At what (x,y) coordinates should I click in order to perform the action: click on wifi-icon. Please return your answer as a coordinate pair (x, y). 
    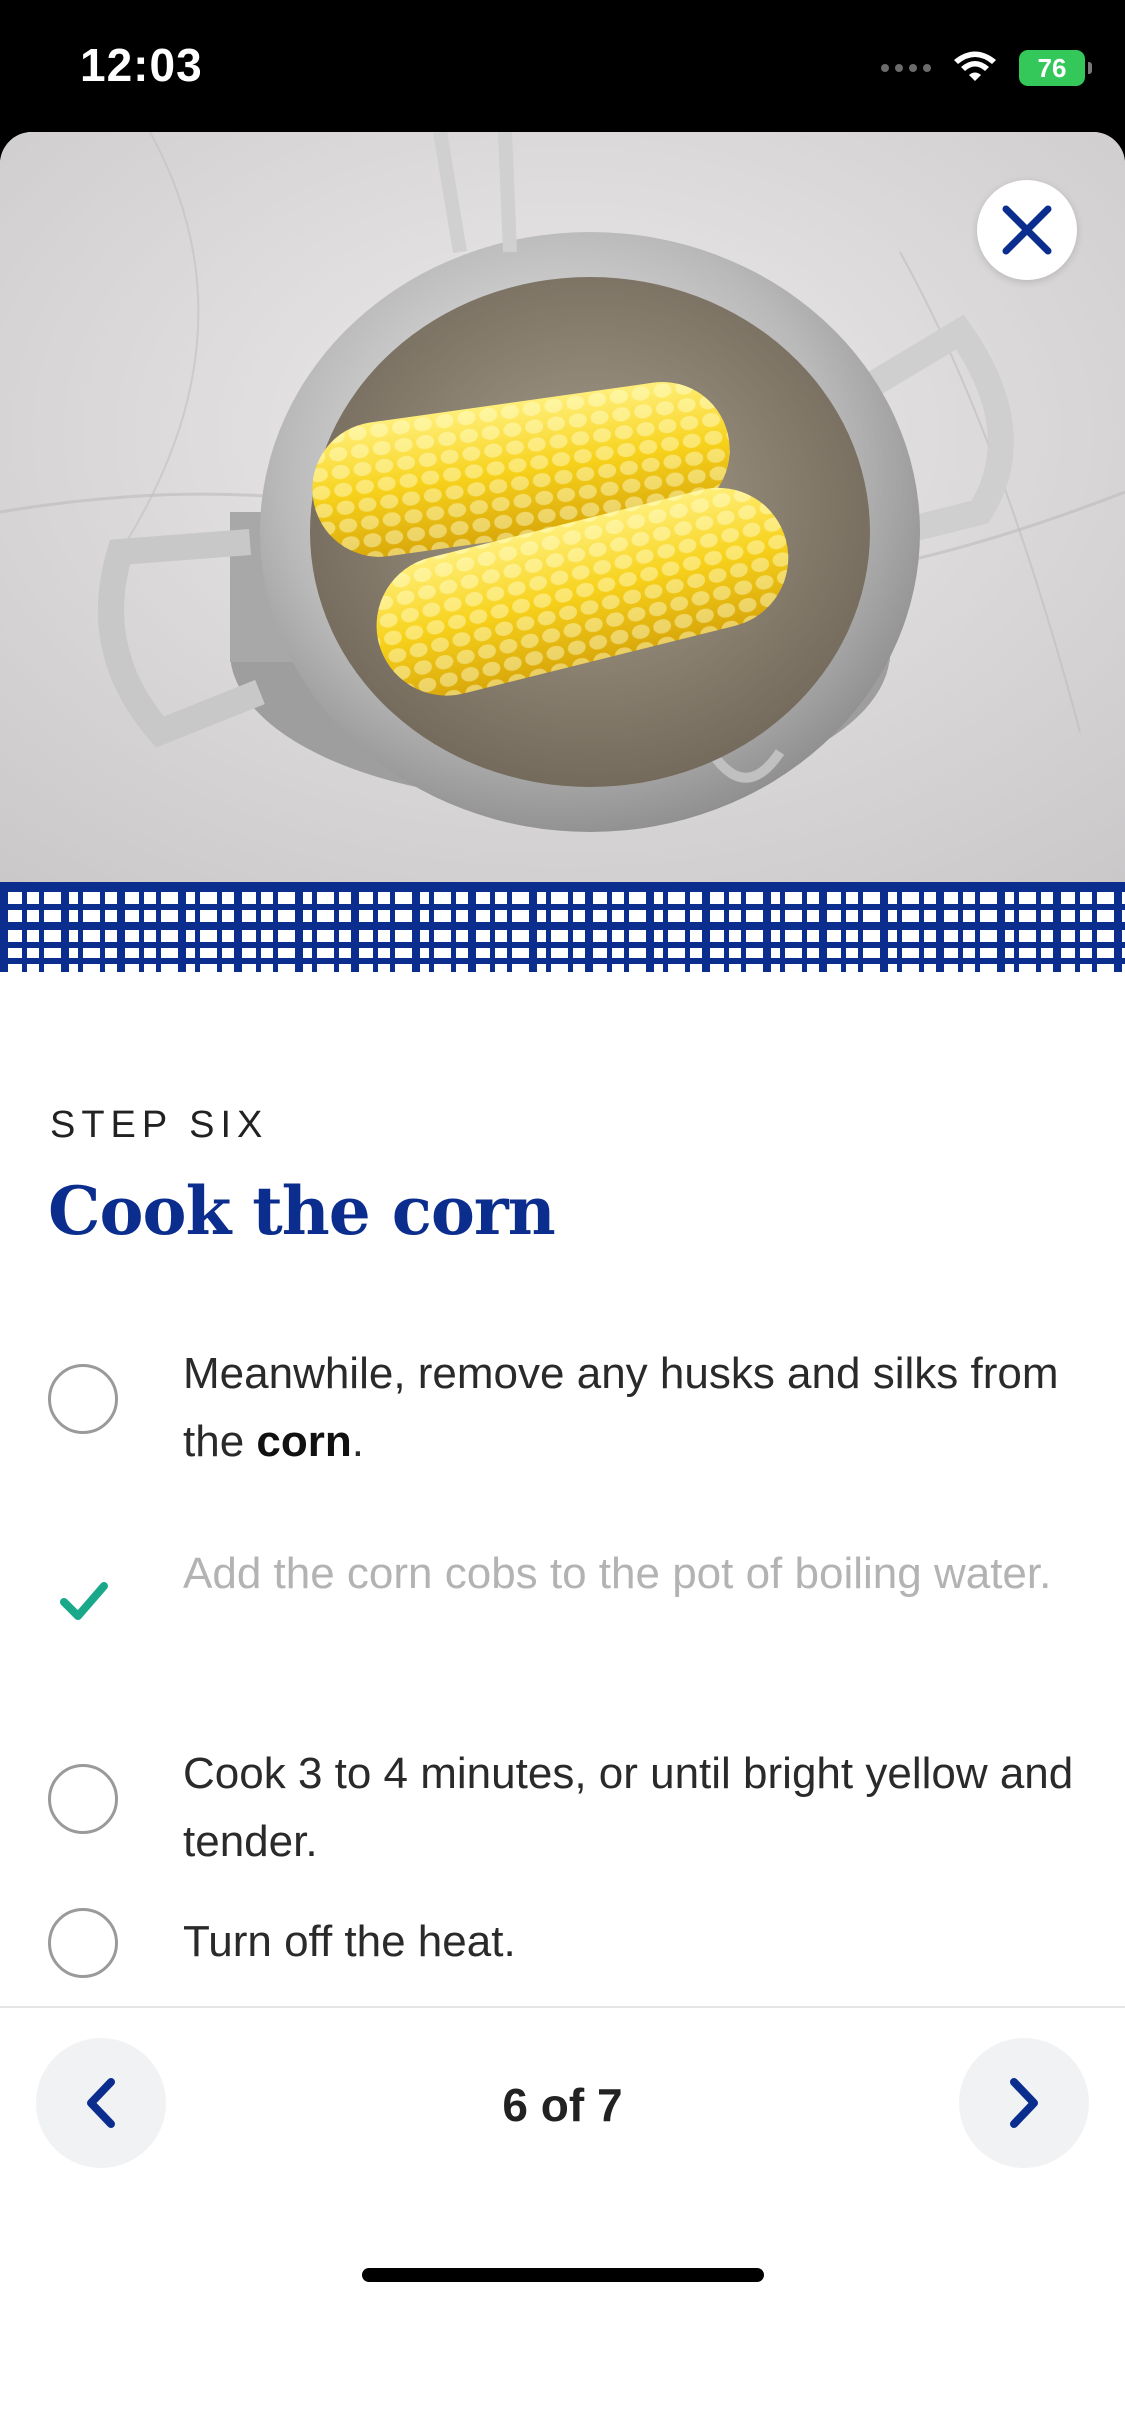
    Looking at the image, I should click on (975, 66).